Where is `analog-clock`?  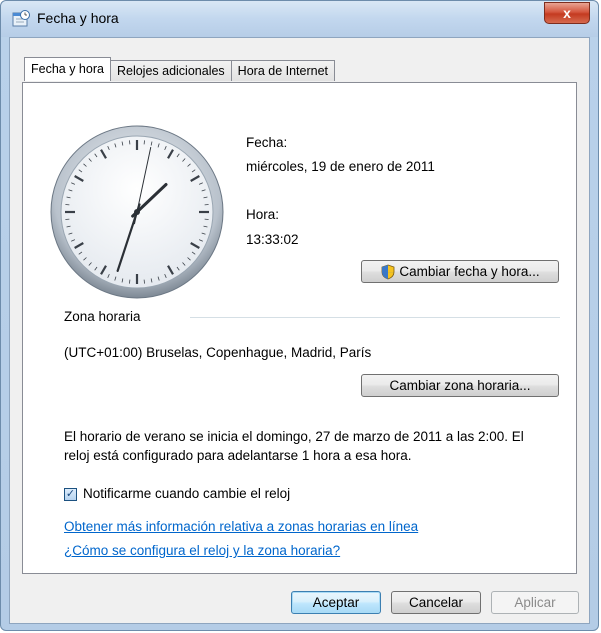
analog-clock is located at coordinates (137, 212).